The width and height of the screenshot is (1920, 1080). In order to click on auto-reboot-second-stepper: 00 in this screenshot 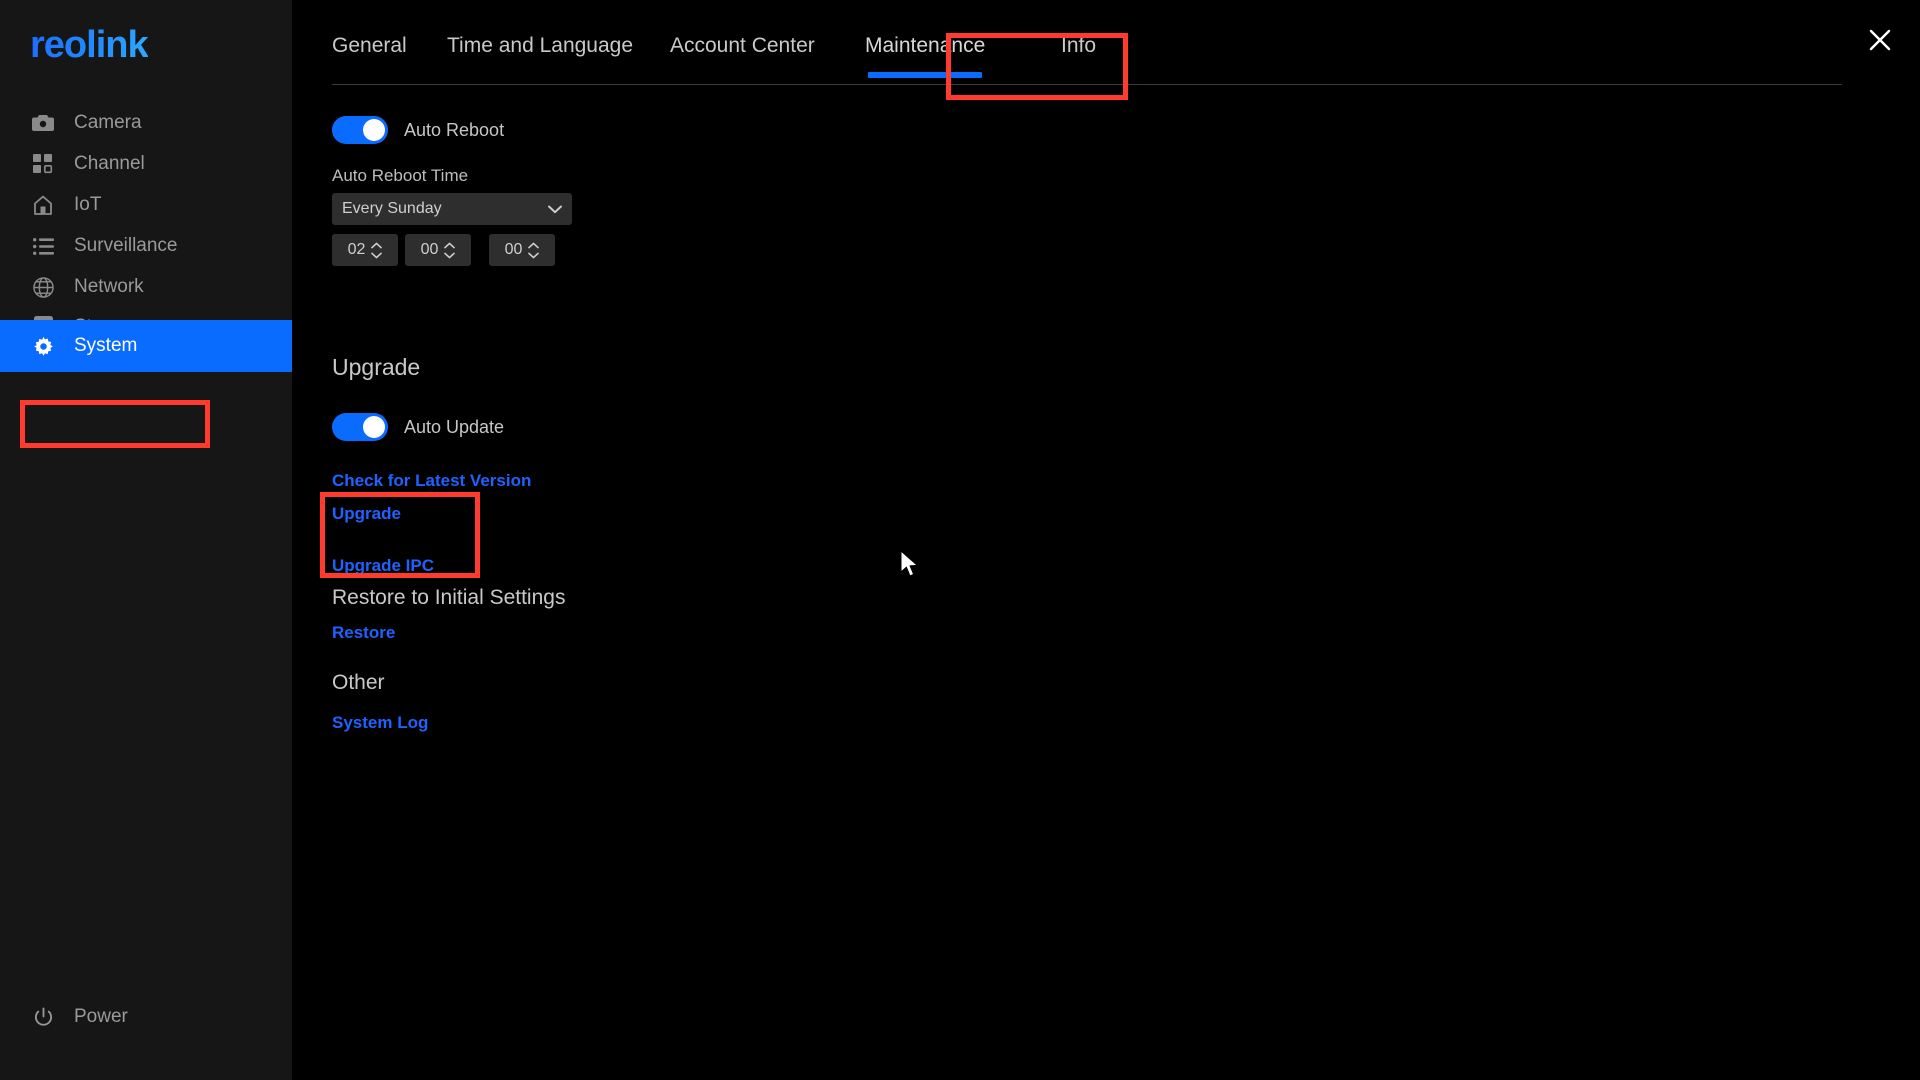, I will do `click(522, 250)`.